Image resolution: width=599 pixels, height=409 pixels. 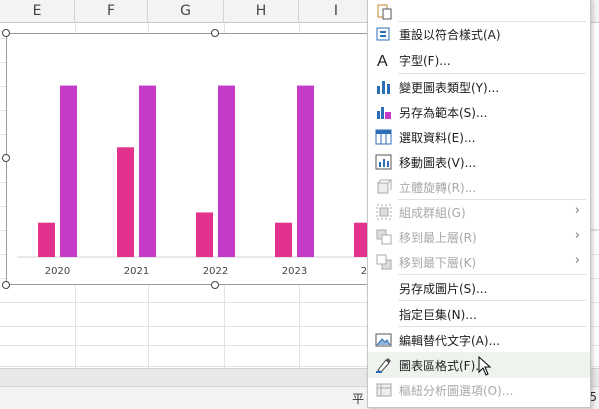 What do you see at coordinates (384, 137) in the screenshot?
I see `select-data-icon` at bounding box center [384, 137].